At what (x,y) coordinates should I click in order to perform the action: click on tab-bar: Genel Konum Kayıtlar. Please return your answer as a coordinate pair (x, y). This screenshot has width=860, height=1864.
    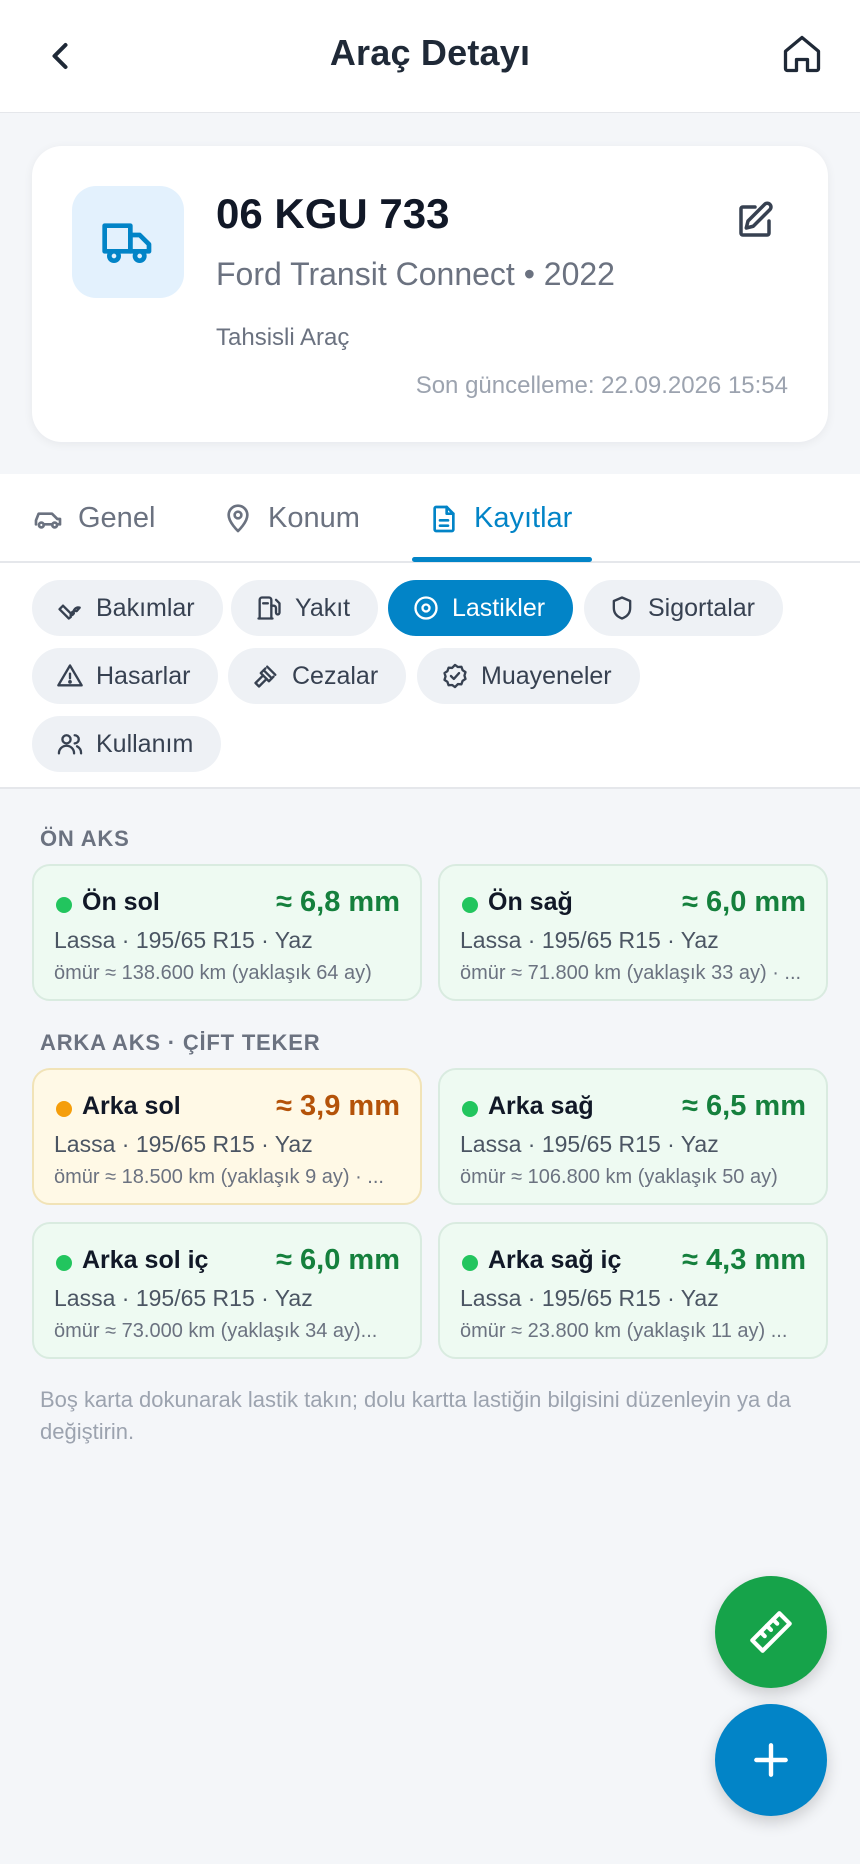
    Looking at the image, I should click on (430, 518).